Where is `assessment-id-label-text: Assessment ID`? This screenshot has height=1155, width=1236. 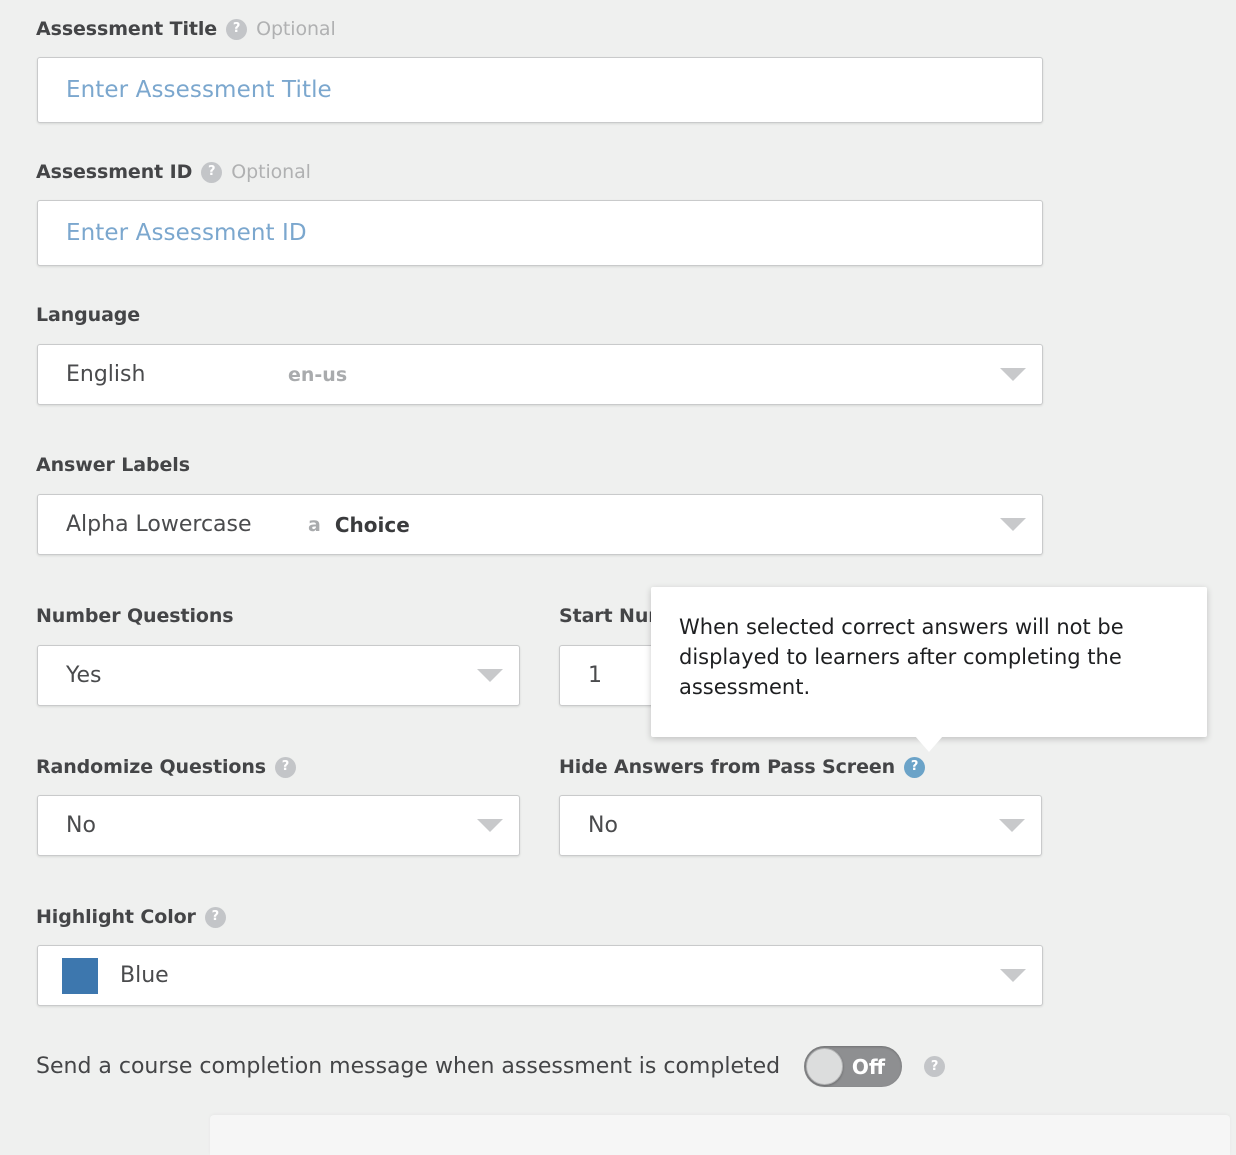 assessment-id-label-text: Assessment ID is located at coordinates (114, 172).